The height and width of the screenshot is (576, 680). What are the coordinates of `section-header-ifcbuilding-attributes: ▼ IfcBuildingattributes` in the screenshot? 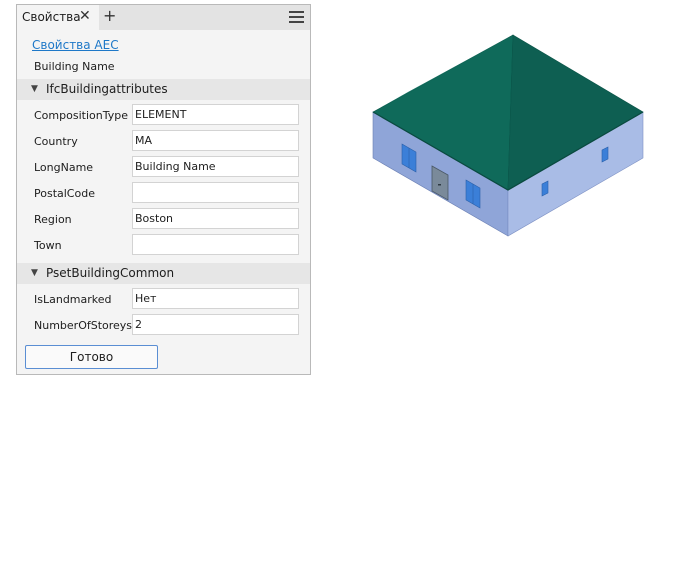 It's located at (163, 89).